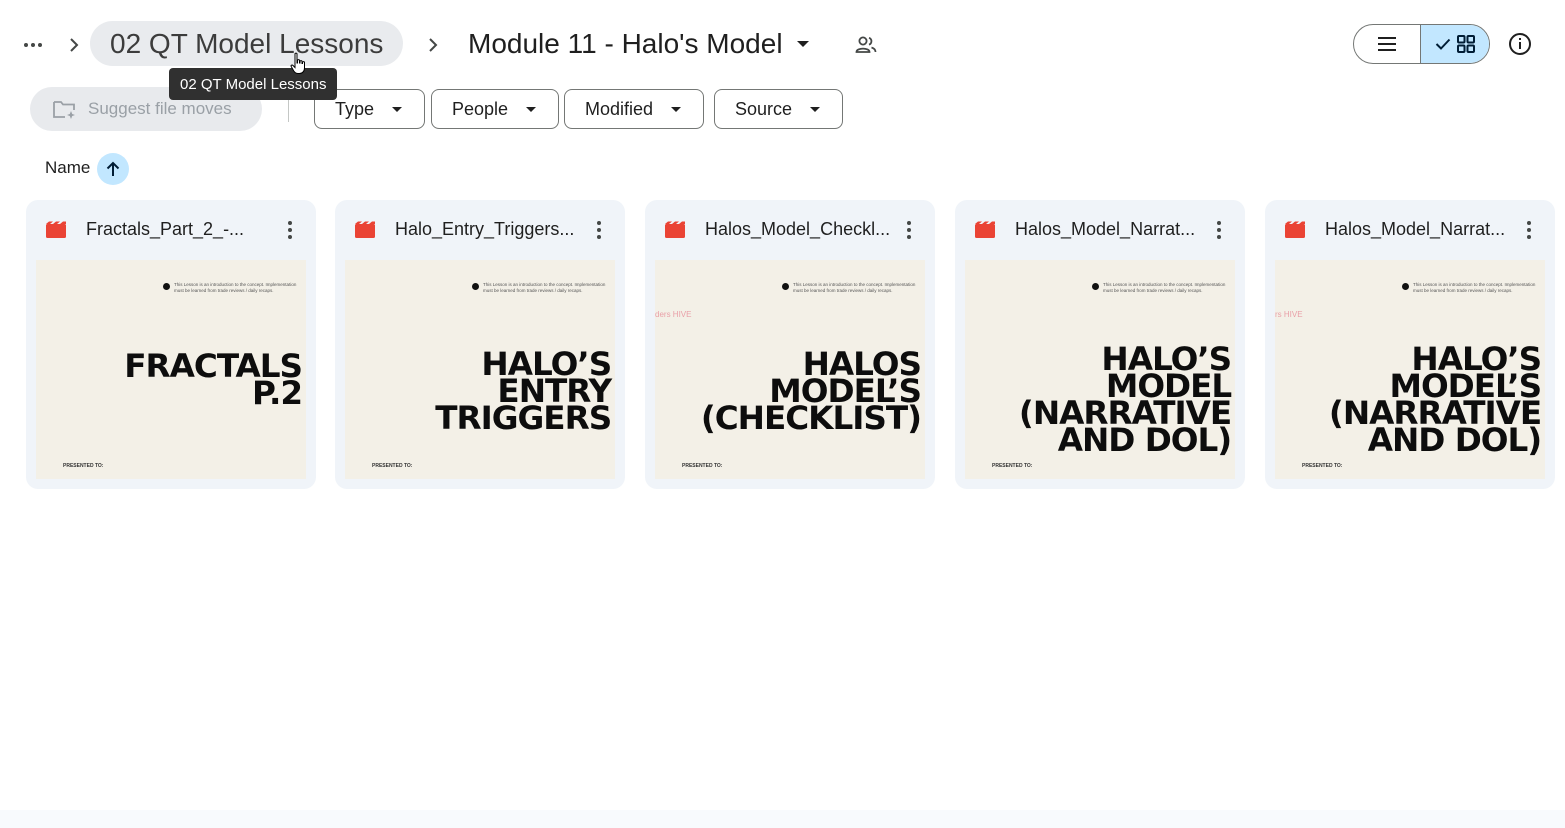 Image resolution: width=1565 pixels, height=828 pixels. I want to click on filter-source-chip: Source, so click(779, 109).